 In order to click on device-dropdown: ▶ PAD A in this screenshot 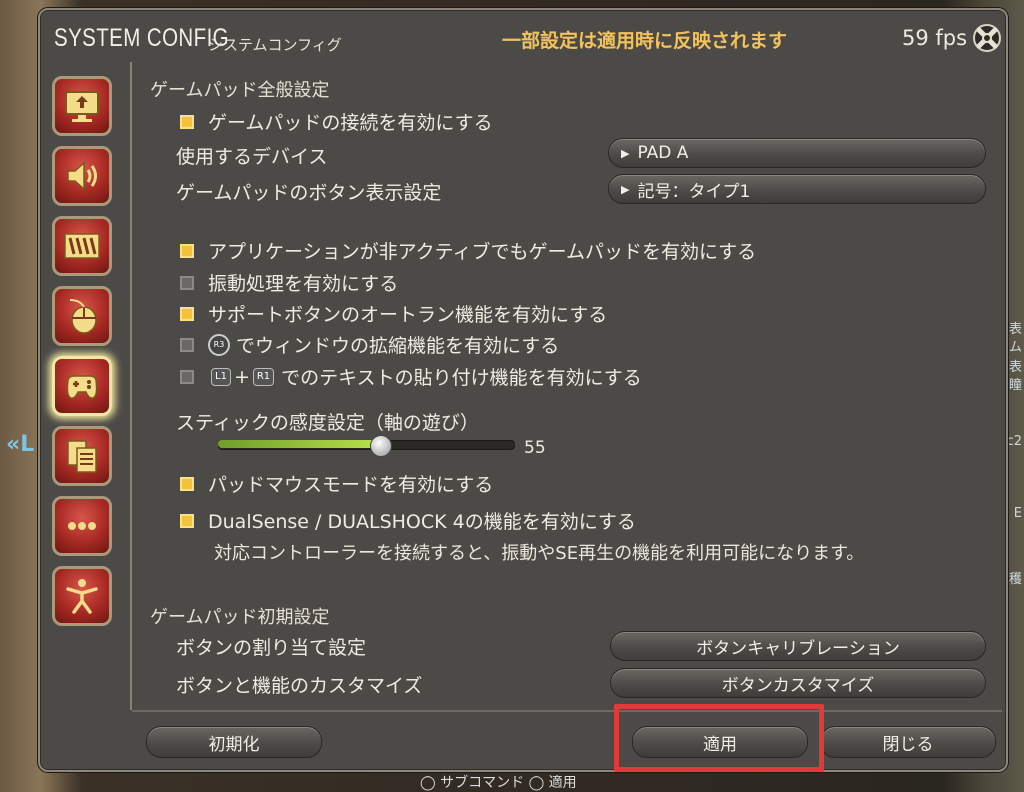, I will do `click(797, 153)`.